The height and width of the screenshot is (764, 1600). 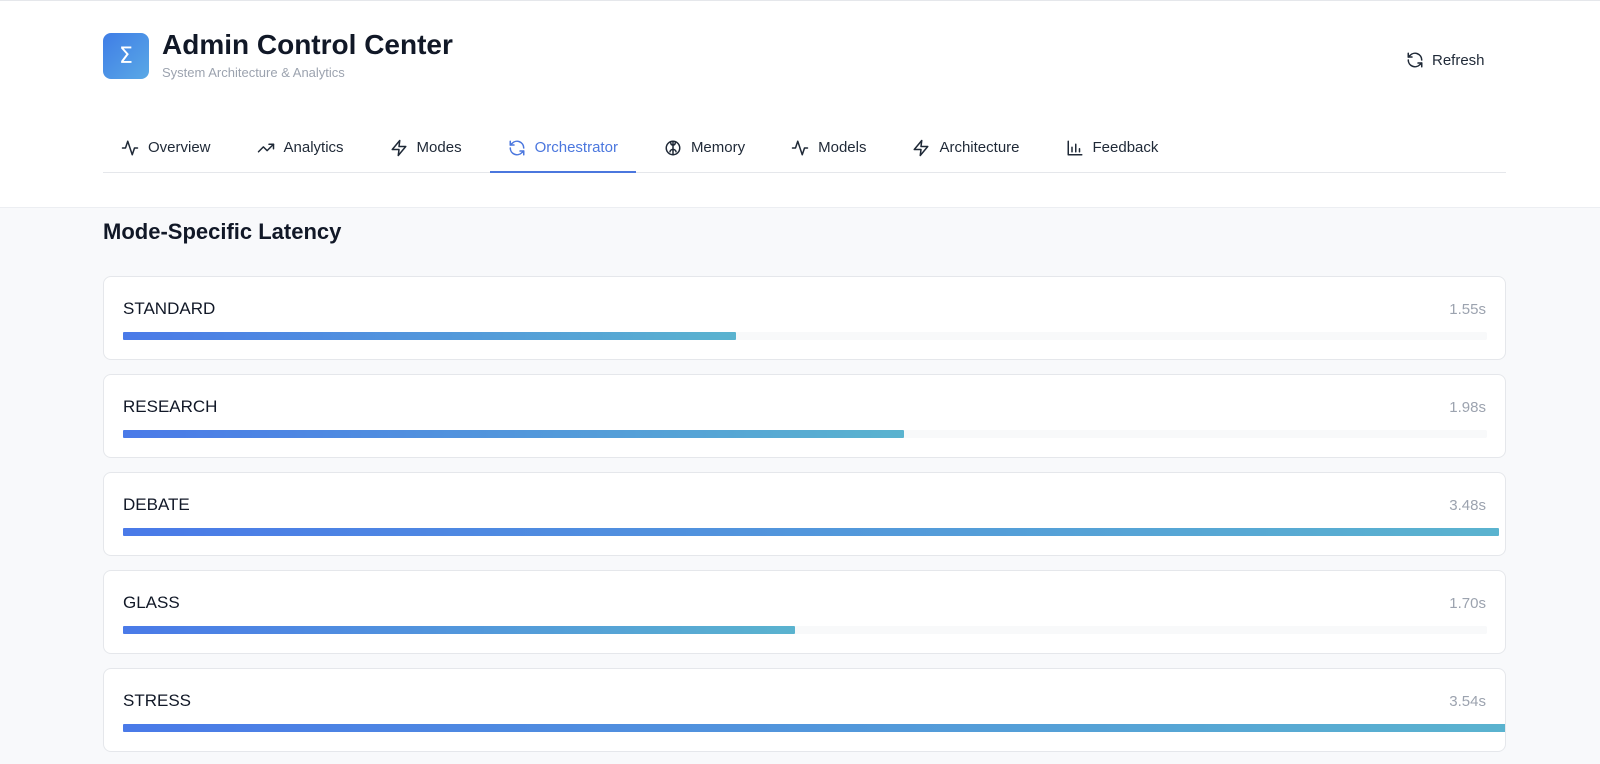 I want to click on tab-label: Models, so click(x=842, y=147).